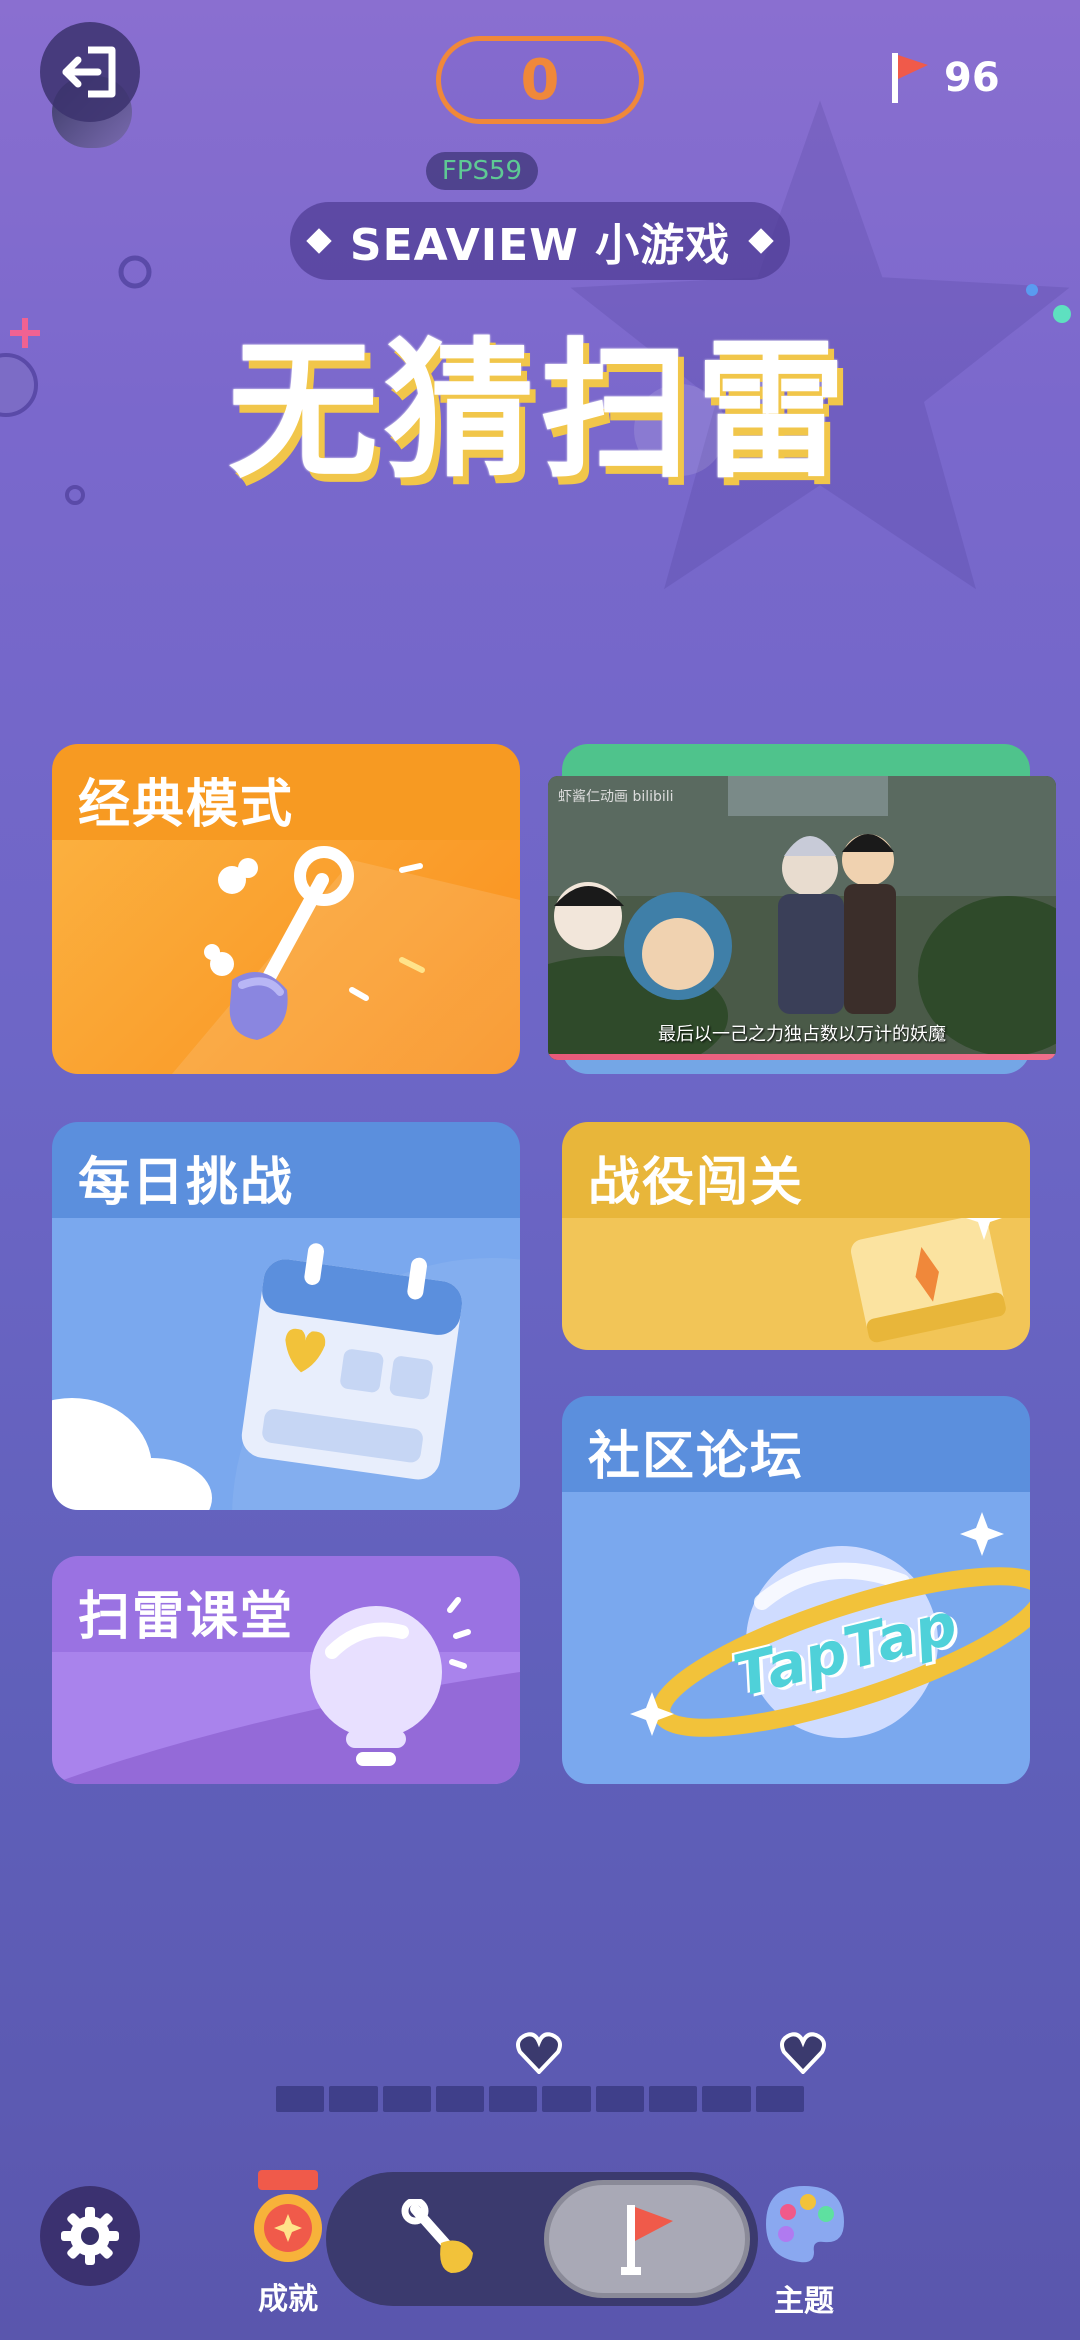  I want to click on community-forum-card: TapTap 社区论坛, so click(796, 1590).